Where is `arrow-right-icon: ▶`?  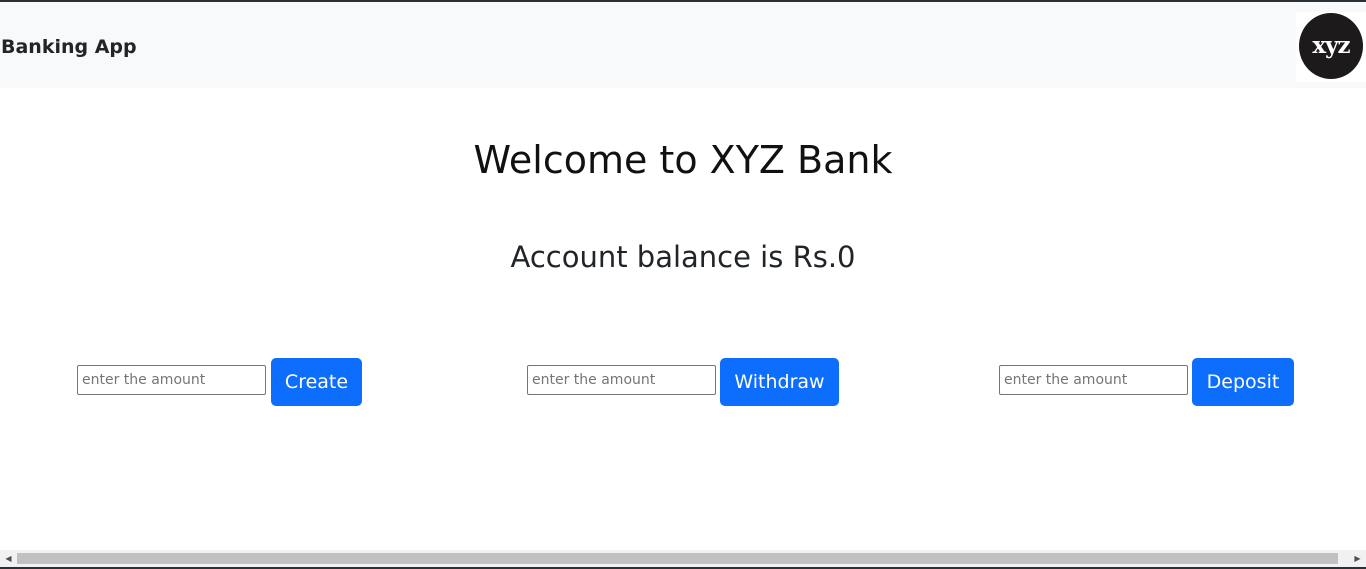
arrow-right-icon: ▶ is located at coordinates (1357, 558).